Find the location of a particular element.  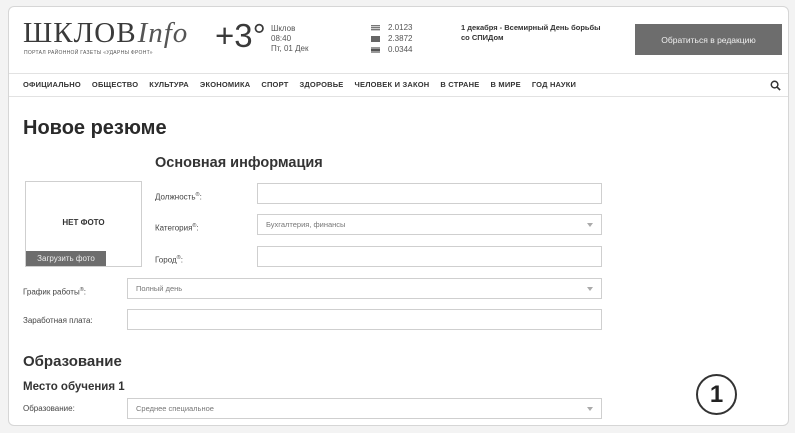

salary-label: Заработная плата: is located at coordinates (58, 320).